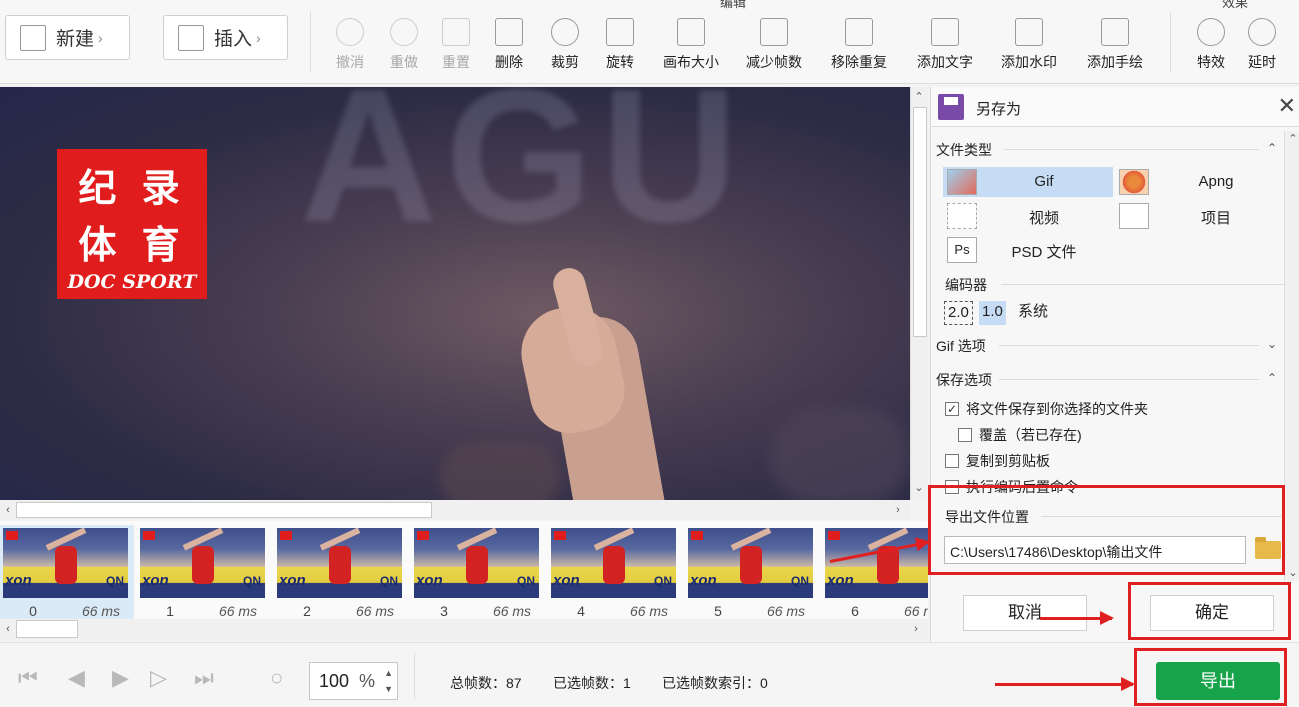  Describe the element at coordinates (76, 678) in the screenshot. I see `previous-frame-icon: ◀` at that location.